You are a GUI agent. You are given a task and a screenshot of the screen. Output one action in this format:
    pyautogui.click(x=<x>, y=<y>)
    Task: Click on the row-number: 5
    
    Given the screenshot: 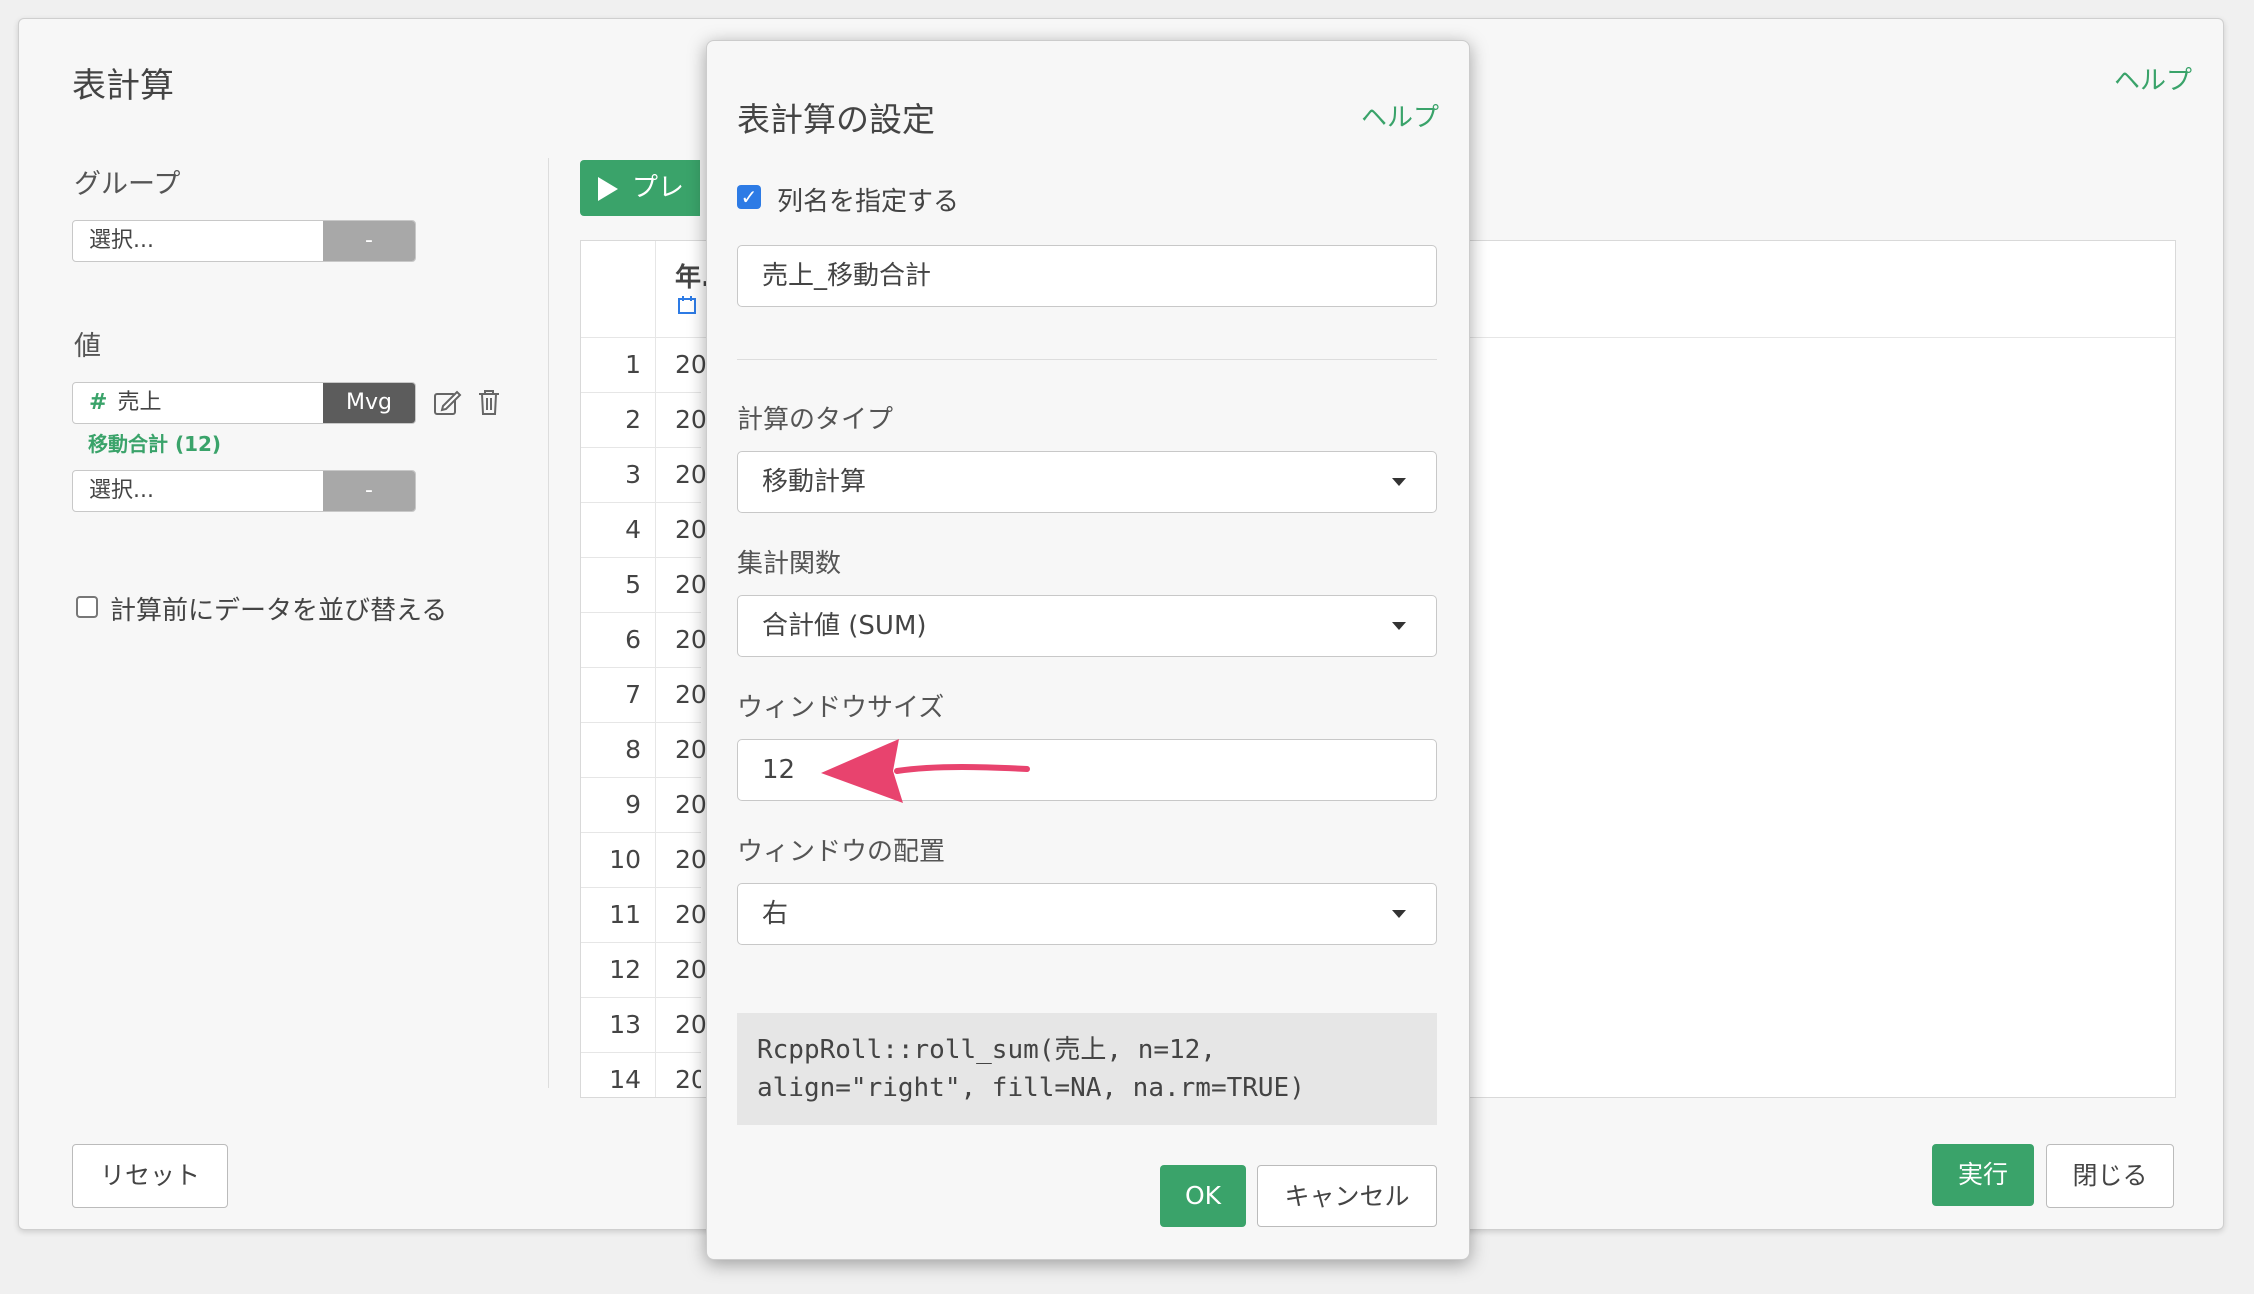 What is the action you would take?
    pyautogui.click(x=633, y=584)
    